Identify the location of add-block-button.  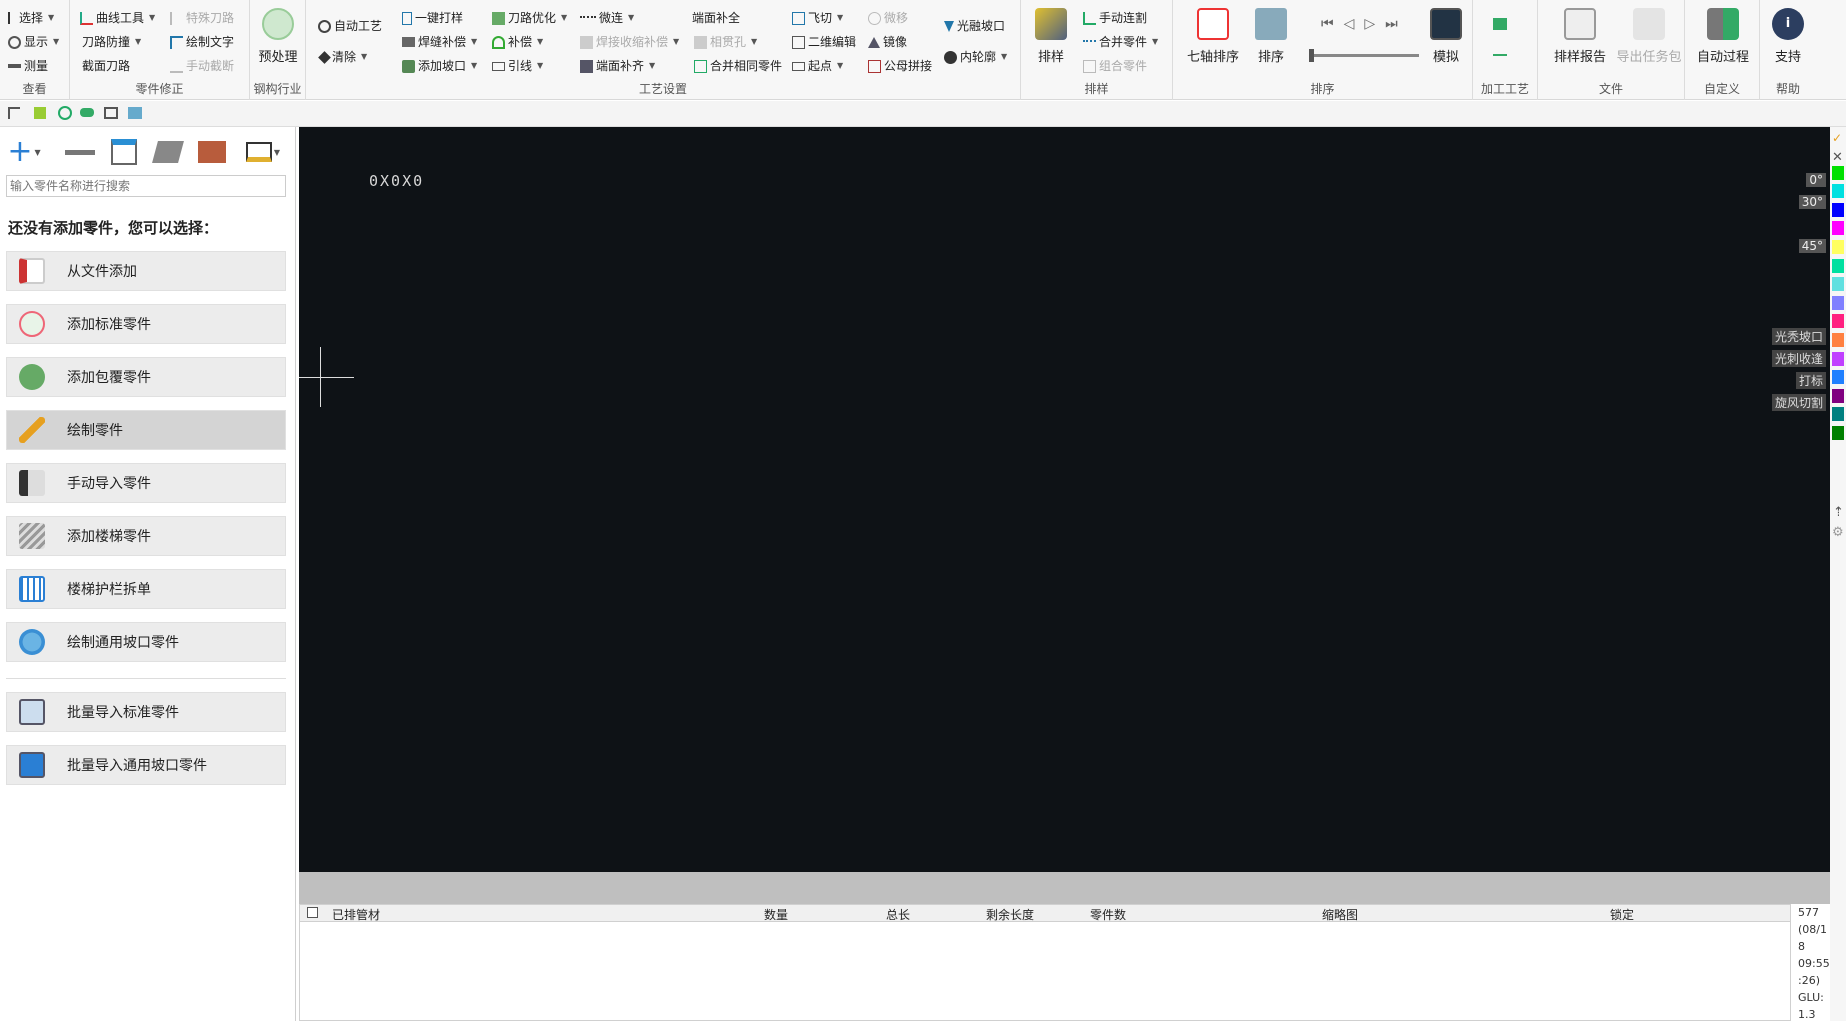
(212, 152).